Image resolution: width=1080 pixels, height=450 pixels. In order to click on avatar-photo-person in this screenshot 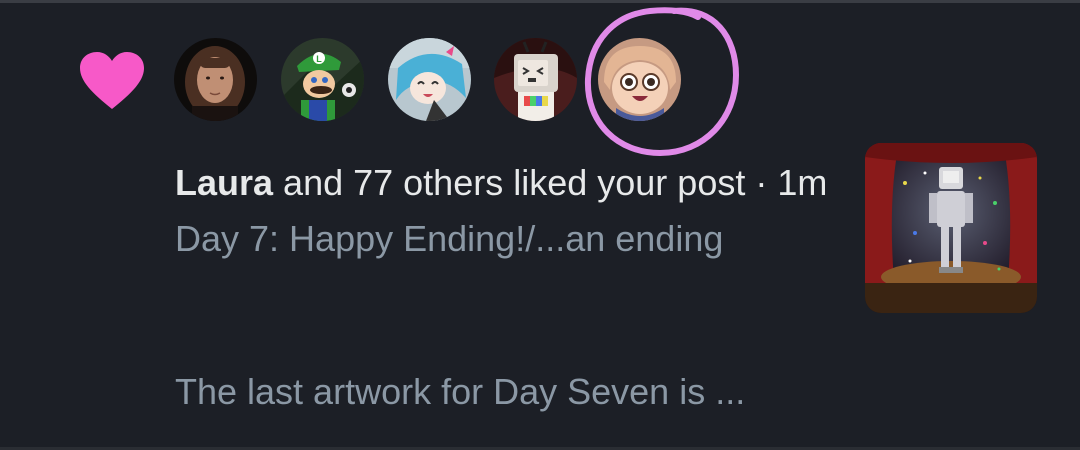, I will do `click(215, 79)`.